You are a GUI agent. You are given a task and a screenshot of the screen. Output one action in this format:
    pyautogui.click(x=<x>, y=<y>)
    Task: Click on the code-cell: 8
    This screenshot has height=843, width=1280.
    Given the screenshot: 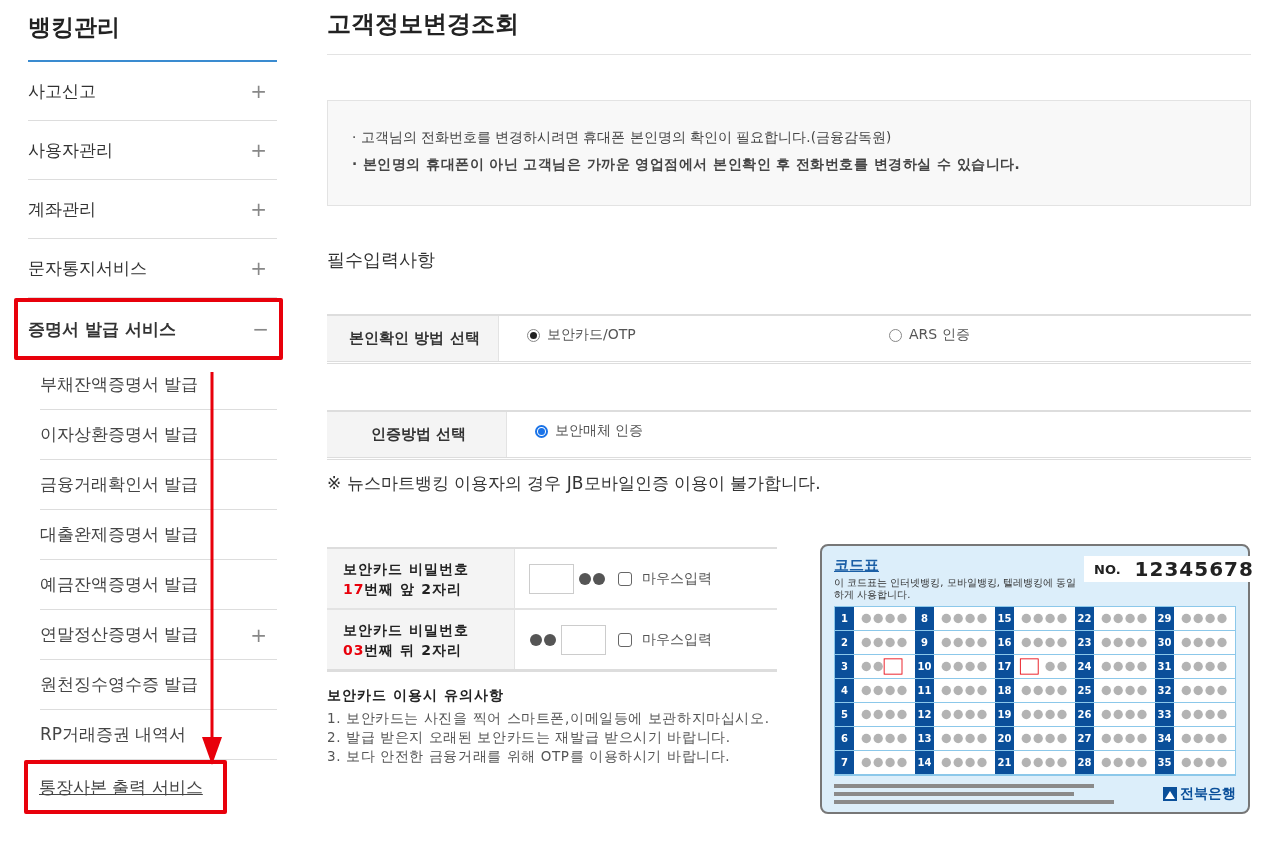 What is the action you would take?
    pyautogui.click(x=955, y=619)
    